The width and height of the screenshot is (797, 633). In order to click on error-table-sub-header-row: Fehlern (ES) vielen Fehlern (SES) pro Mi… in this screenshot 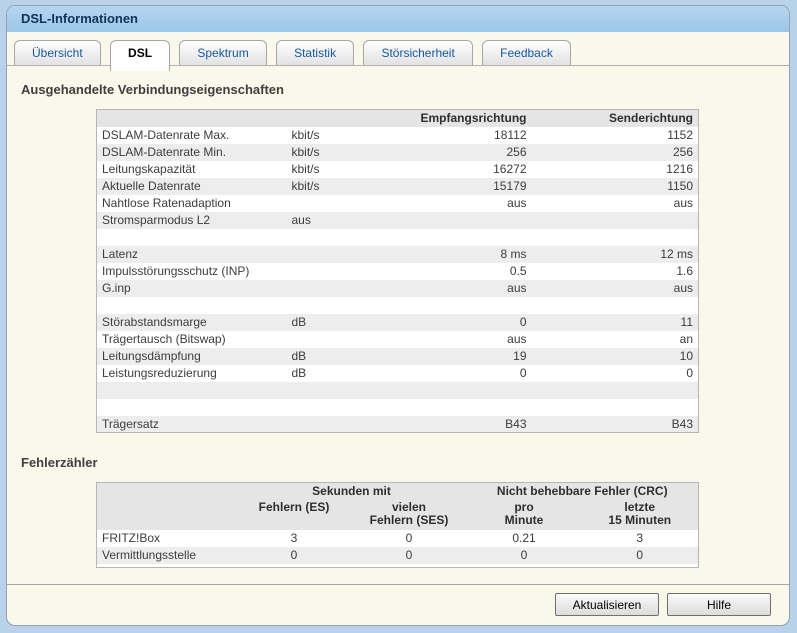, I will do `click(397, 514)`.